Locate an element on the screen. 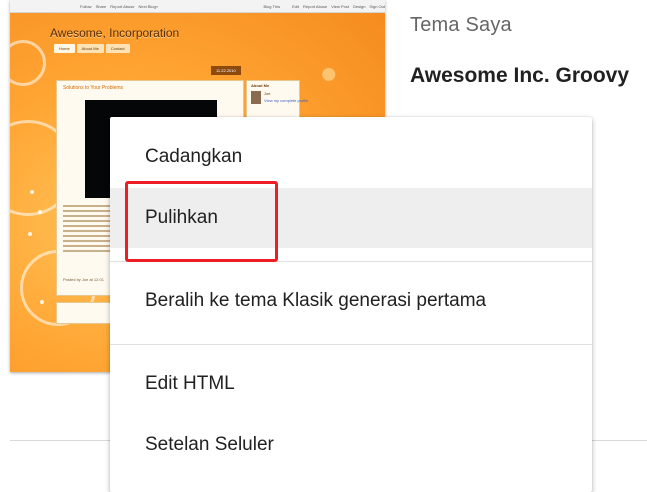  menu-item-edit-html: Edit HTML is located at coordinates (351, 384).